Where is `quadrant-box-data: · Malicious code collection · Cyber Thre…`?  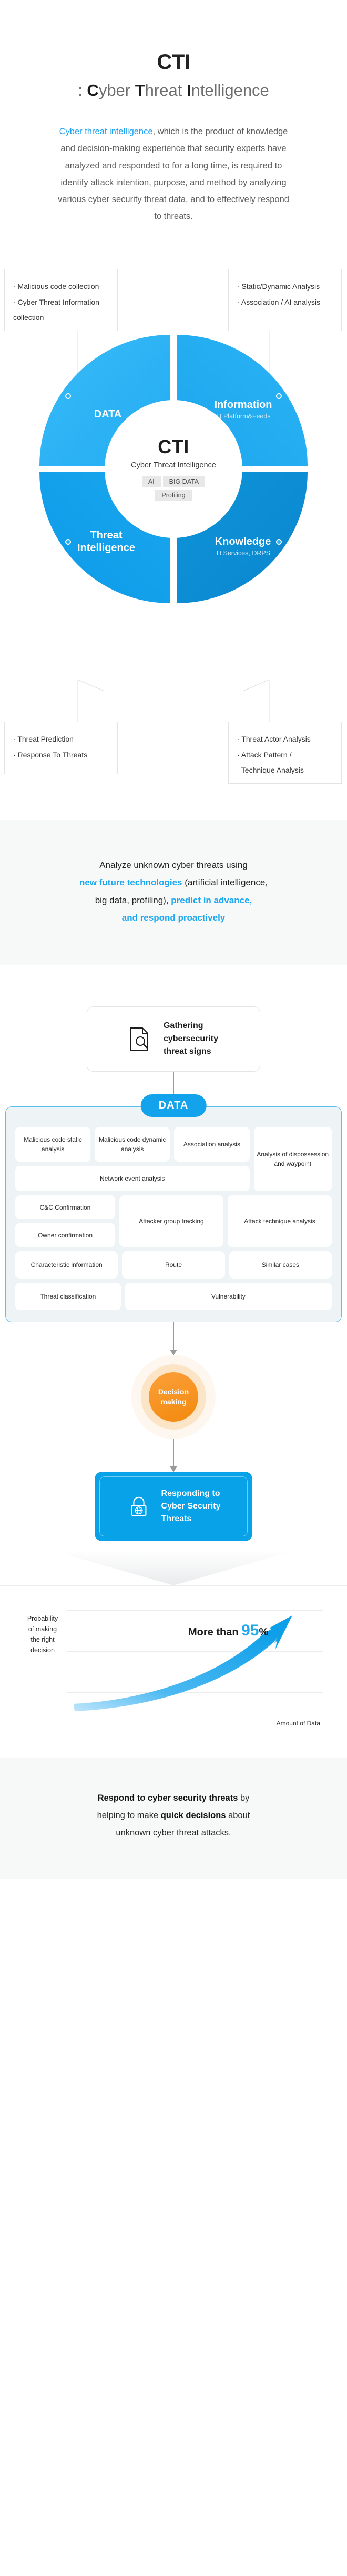
quadrant-box-data: · Malicious code collection · Cyber Thre… is located at coordinates (61, 301).